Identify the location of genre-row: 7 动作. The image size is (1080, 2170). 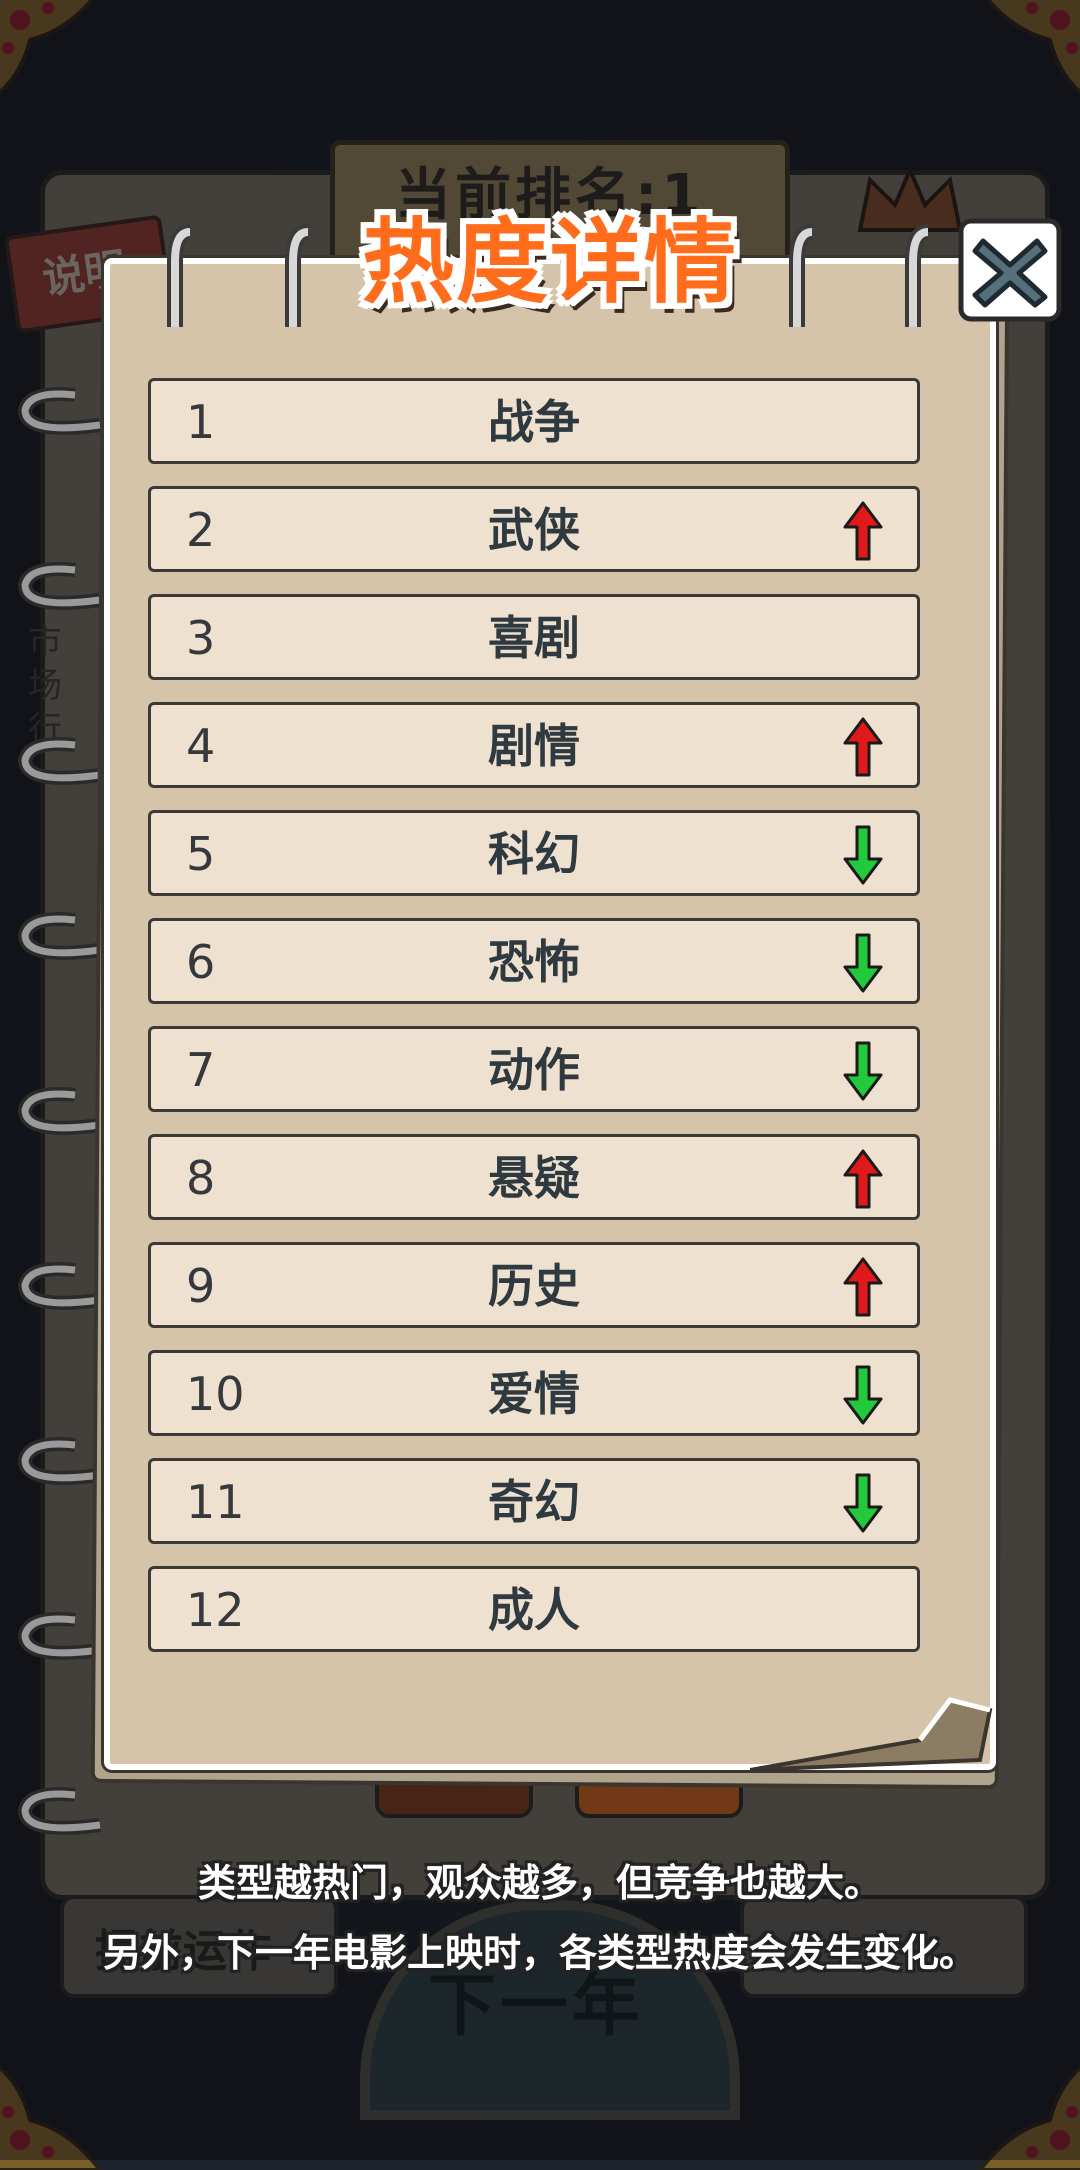
(534, 1069).